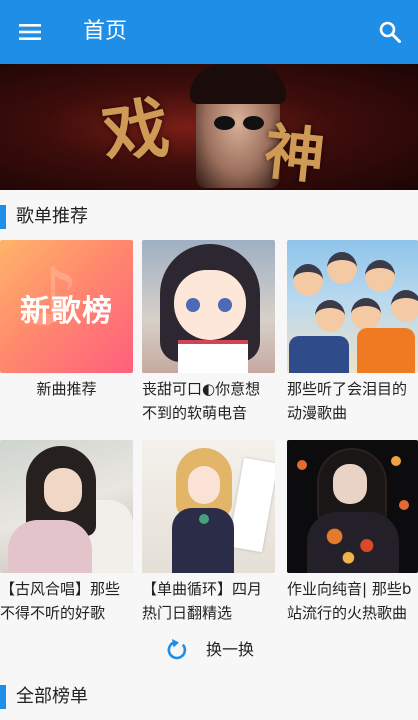  I want to click on refresh-icon, so click(177, 649).